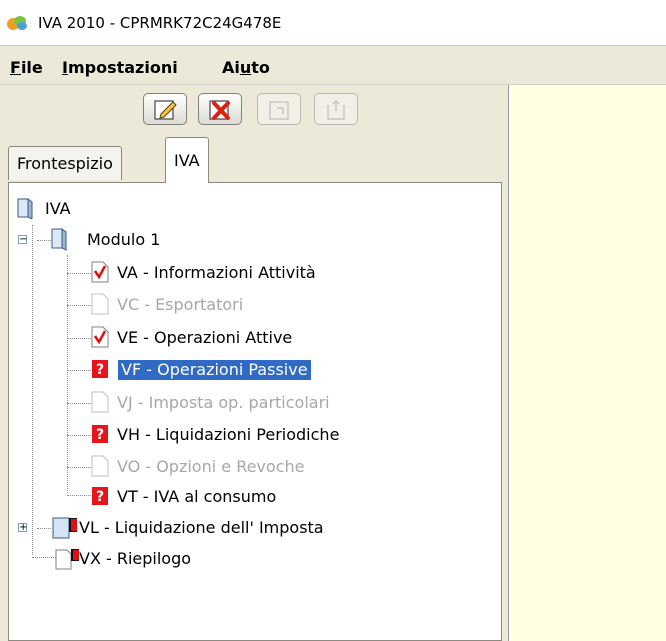 This screenshot has width=666, height=641. I want to click on edit-icon, so click(165, 110).